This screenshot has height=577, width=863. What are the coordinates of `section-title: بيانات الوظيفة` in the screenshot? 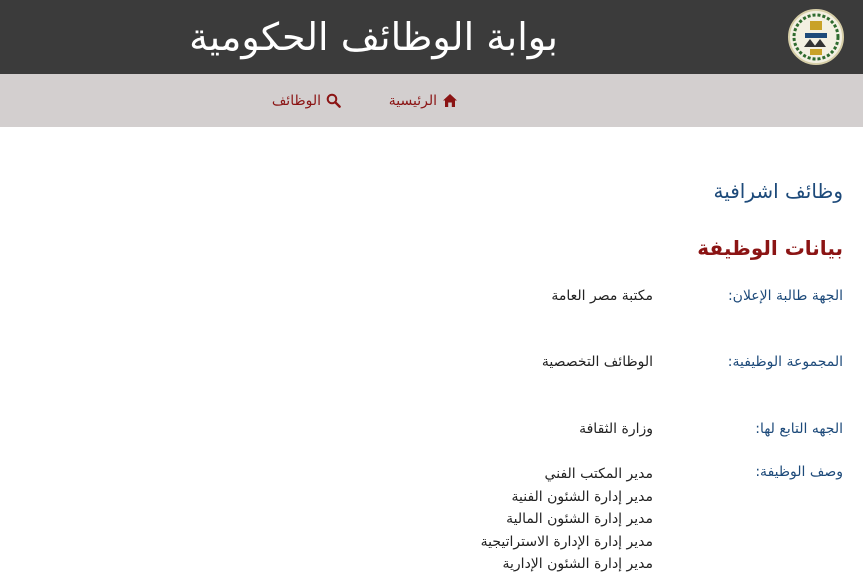 It's located at (770, 248).